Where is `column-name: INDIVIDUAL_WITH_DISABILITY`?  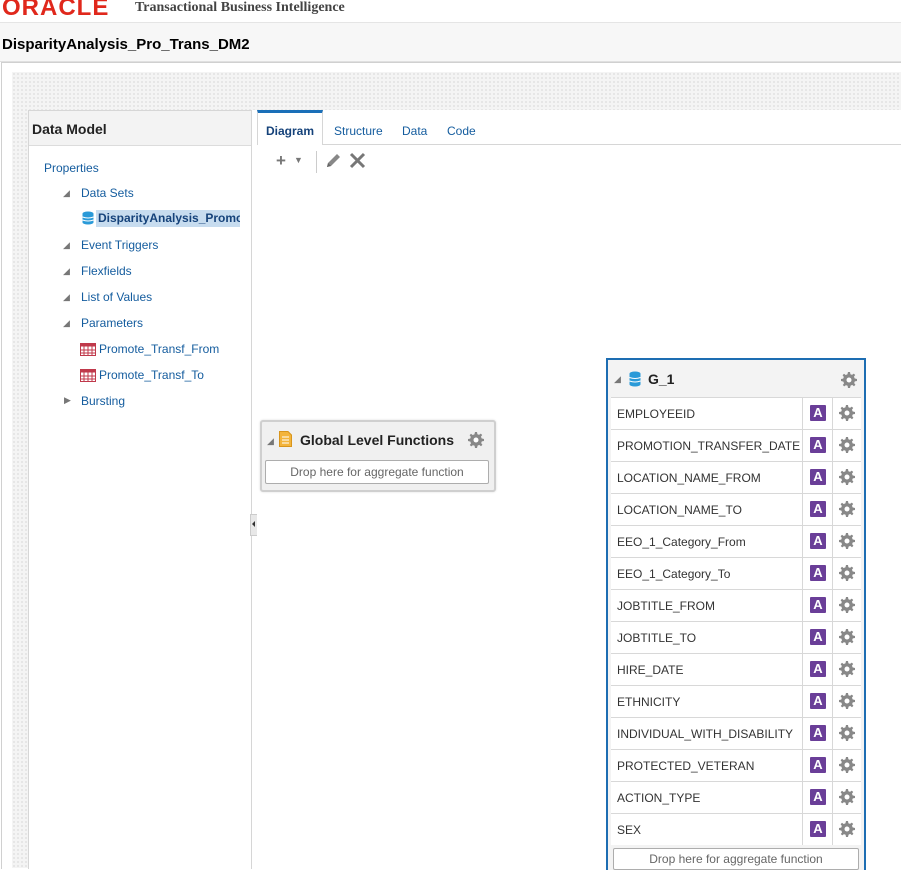
column-name: INDIVIDUAL_WITH_DISABILITY is located at coordinates (705, 734).